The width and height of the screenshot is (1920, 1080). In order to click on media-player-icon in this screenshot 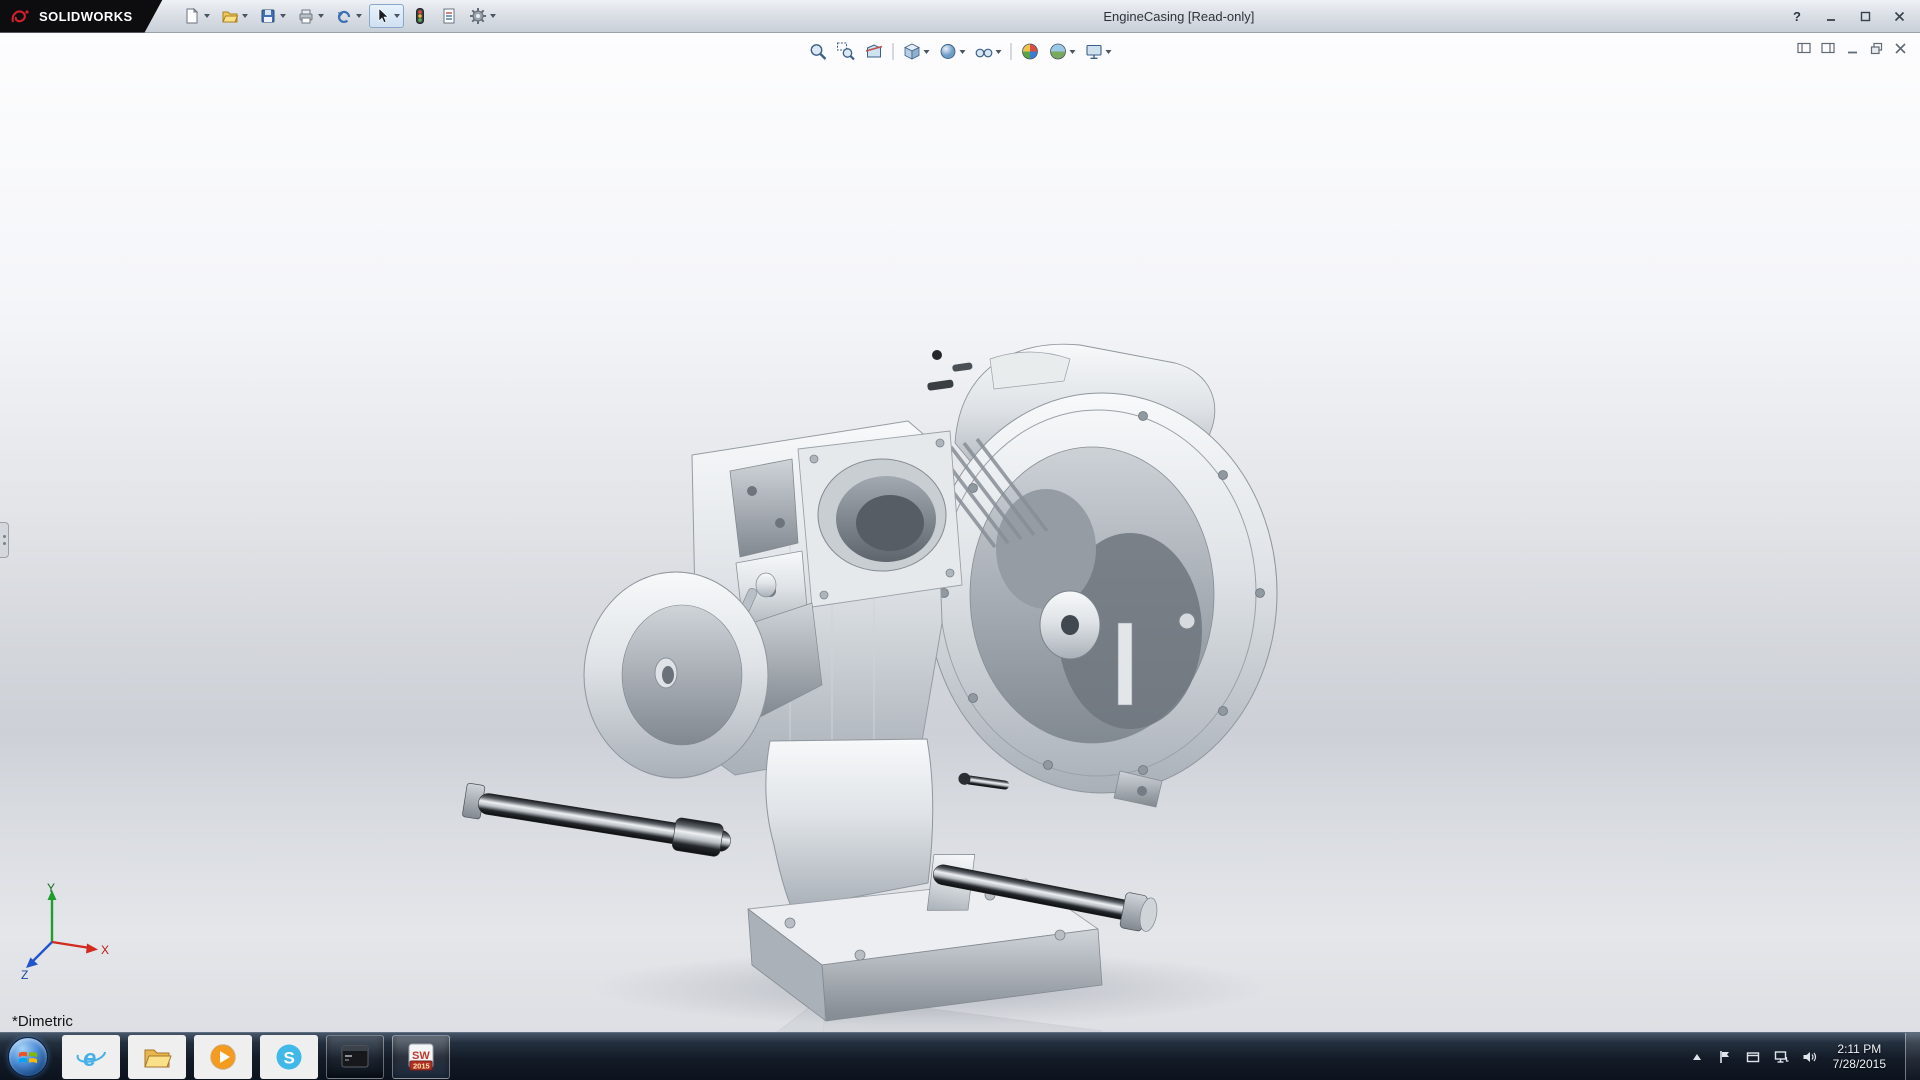, I will do `click(223, 1056)`.